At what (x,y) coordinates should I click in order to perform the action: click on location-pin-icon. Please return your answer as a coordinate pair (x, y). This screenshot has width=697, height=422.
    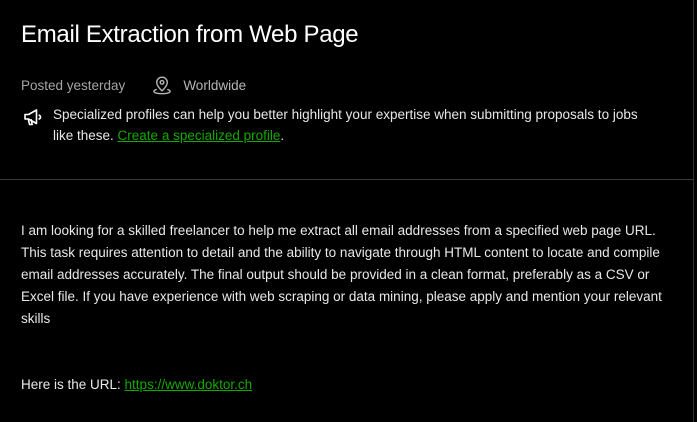
    Looking at the image, I should click on (162, 85).